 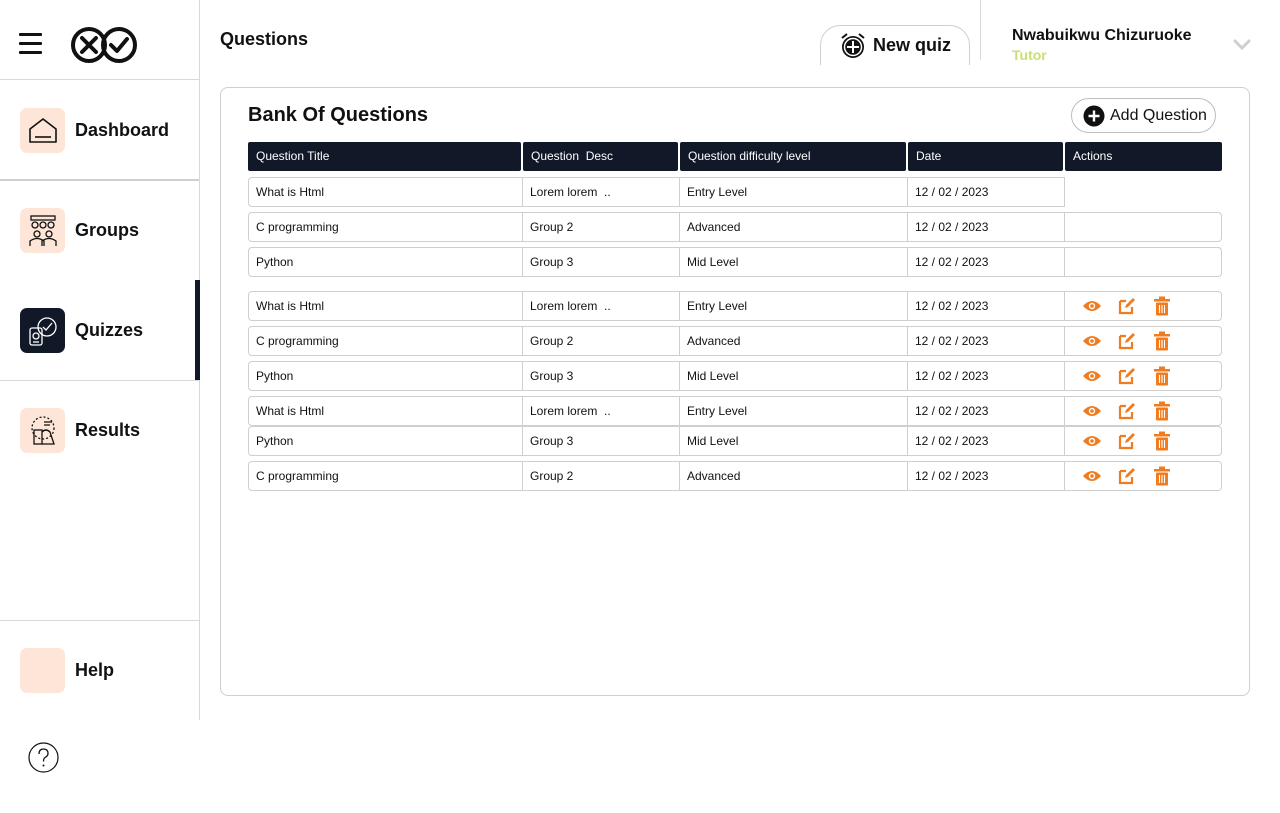 I want to click on column-header: Actions, so click(x=1143, y=156).